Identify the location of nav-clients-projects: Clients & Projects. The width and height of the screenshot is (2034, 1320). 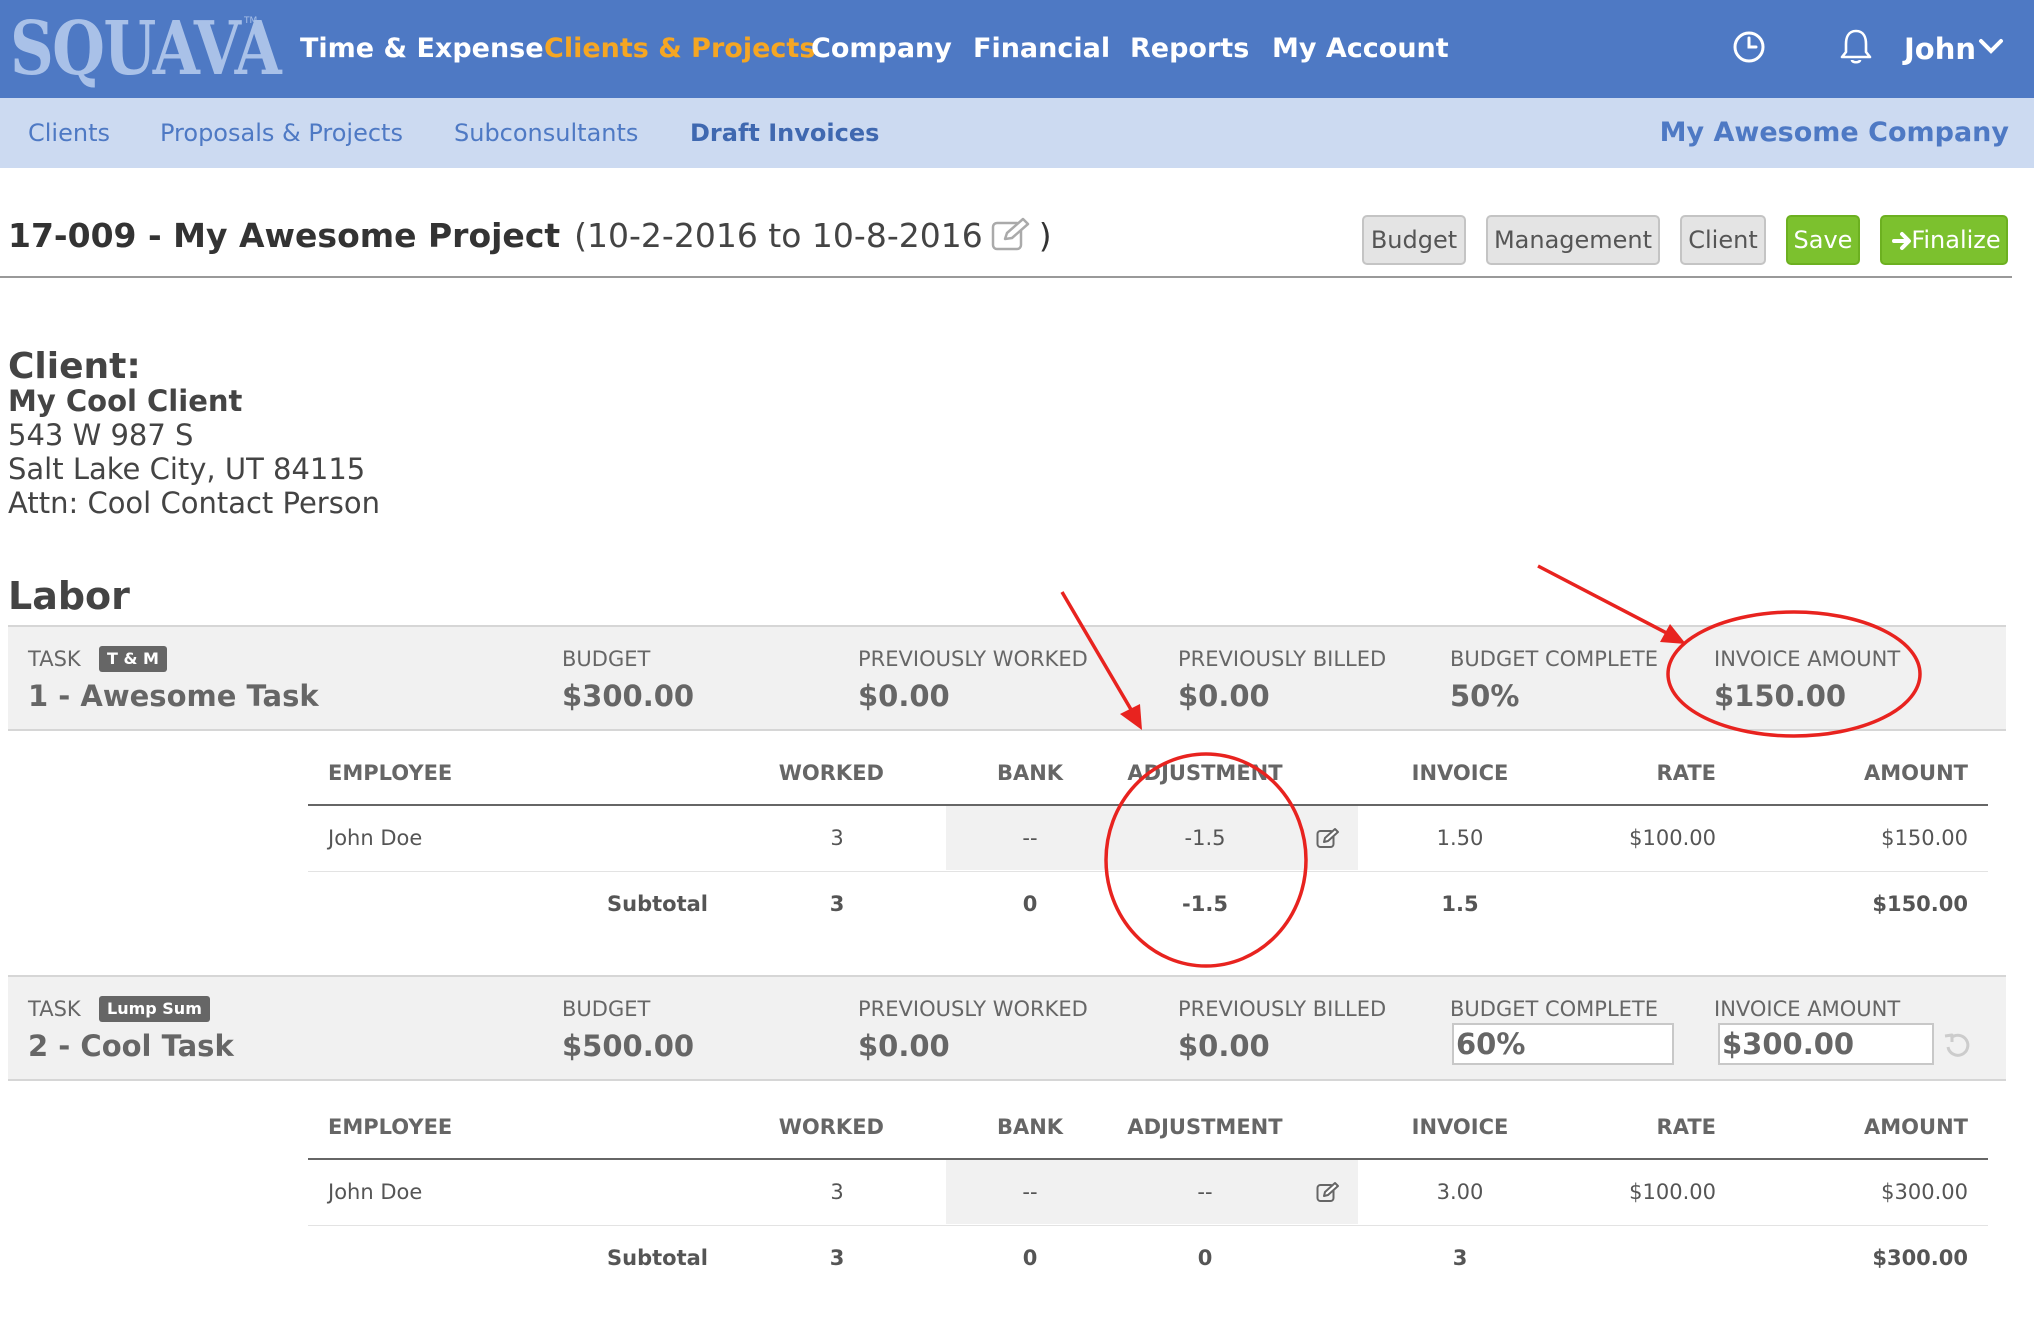
(679, 49).